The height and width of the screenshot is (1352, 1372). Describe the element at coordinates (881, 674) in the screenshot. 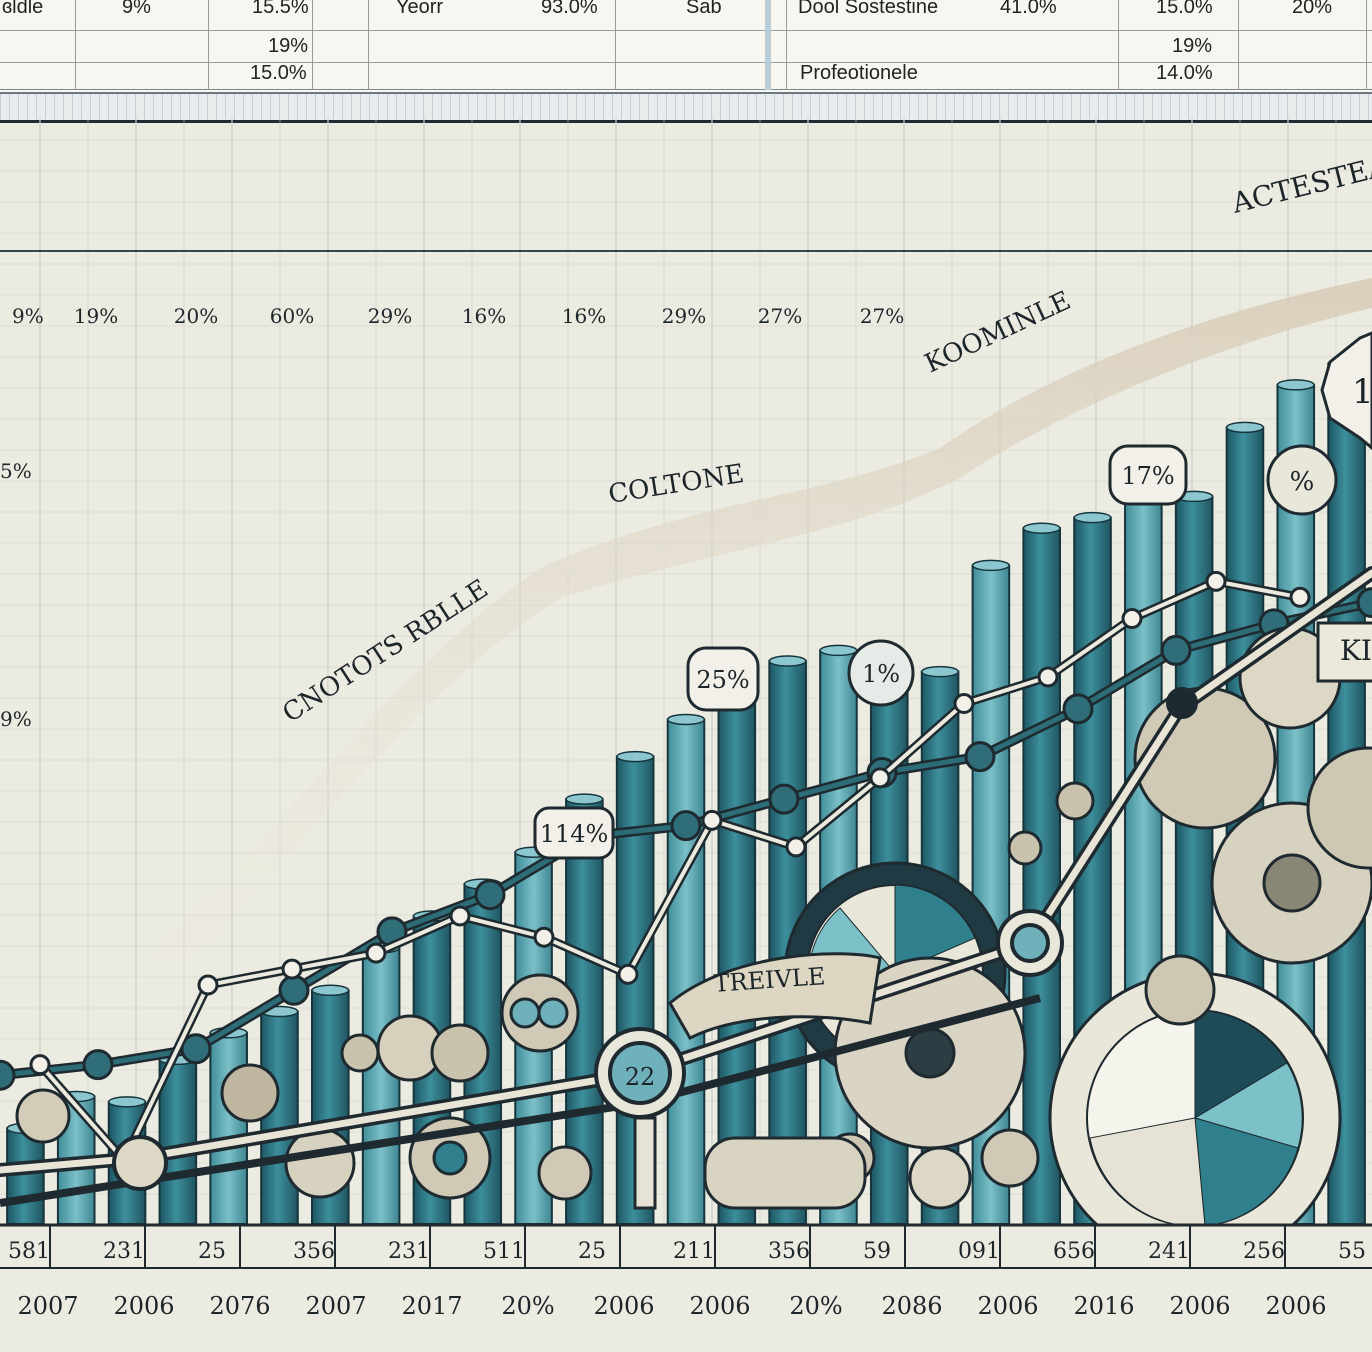

I see `callout-text: 1%` at that location.